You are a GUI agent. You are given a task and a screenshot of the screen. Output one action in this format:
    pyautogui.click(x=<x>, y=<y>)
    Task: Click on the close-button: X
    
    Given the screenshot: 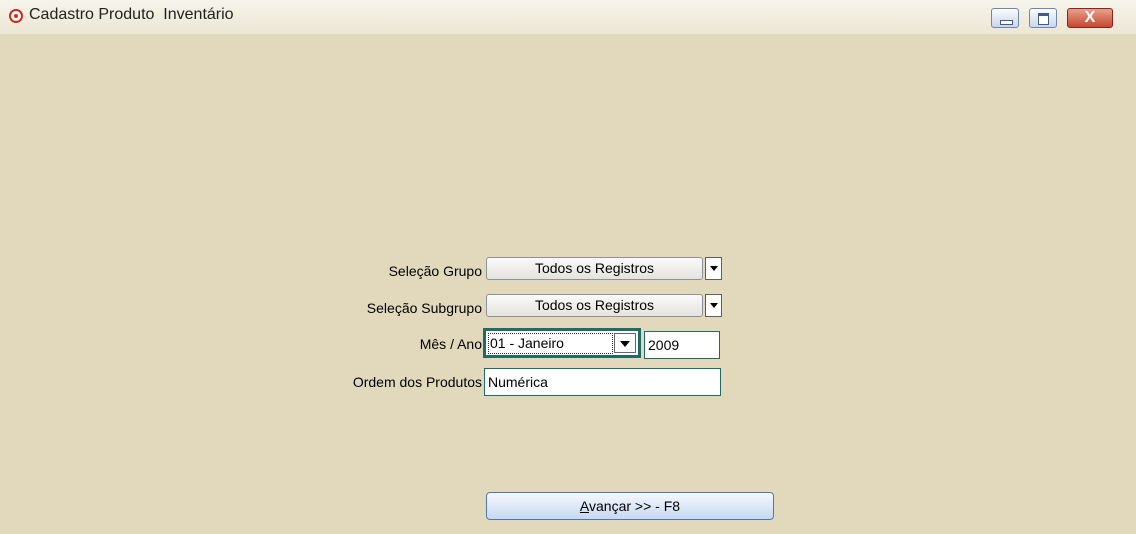 What is the action you would take?
    pyautogui.click(x=1090, y=18)
    